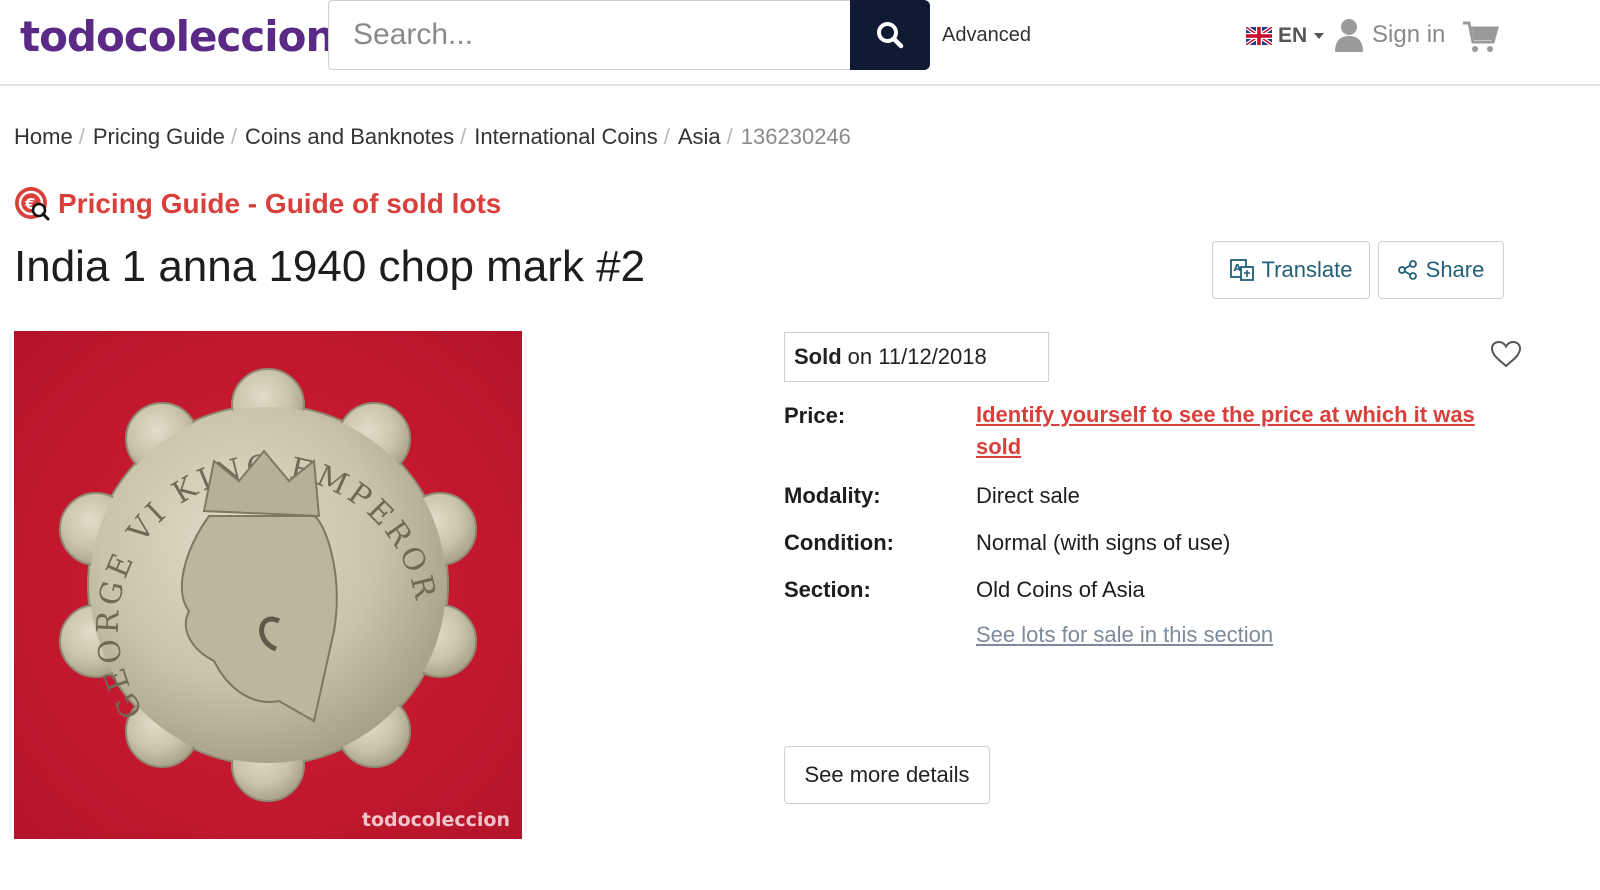 The image size is (1600, 890). What do you see at coordinates (887, 775) in the screenshot?
I see `see-more-details-button: See more details` at bounding box center [887, 775].